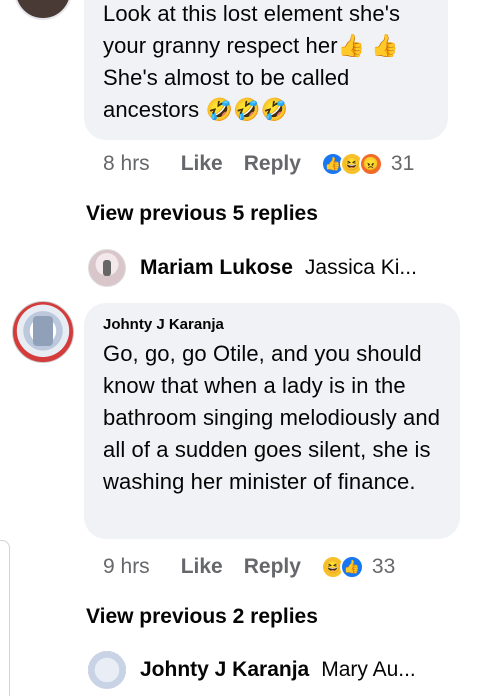 The height and width of the screenshot is (696, 480). I want to click on like-reaction-icon: 👍, so click(351, 567).